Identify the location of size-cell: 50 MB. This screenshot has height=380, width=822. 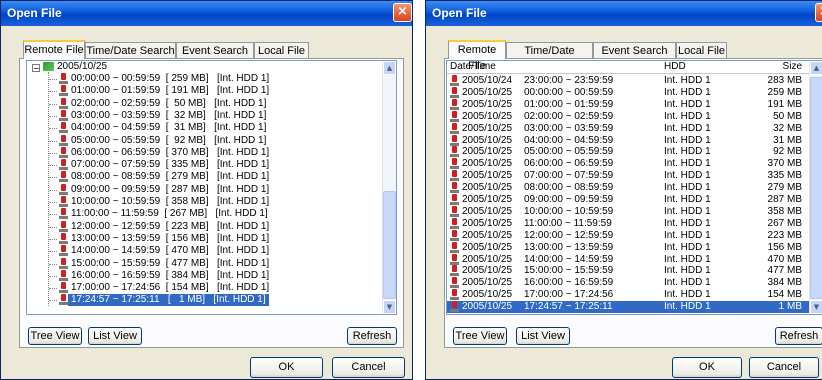
(787, 116).